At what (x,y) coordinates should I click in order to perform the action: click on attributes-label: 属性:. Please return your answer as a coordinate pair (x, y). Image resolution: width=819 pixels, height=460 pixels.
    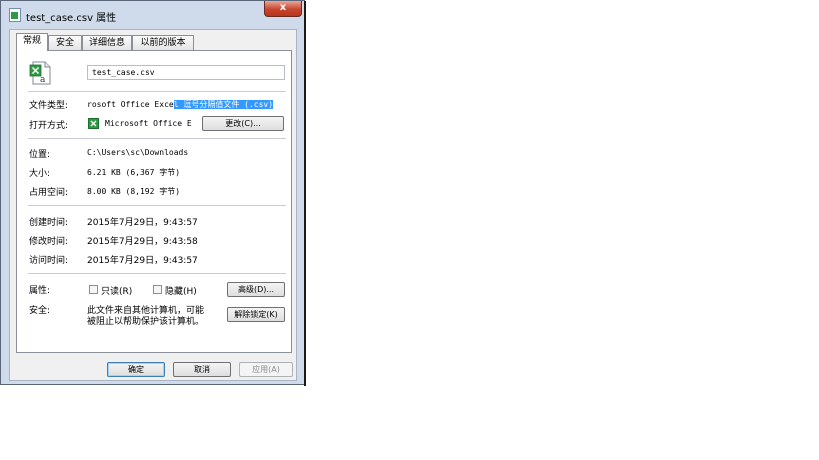
    Looking at the image, I should click on (40, 291).